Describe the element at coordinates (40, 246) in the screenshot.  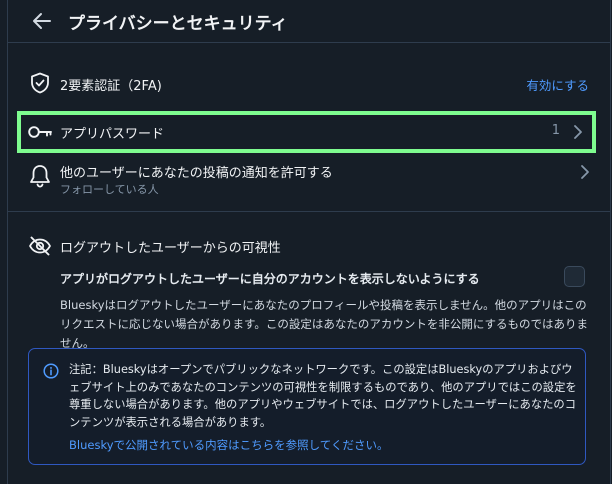
I see `eye-slash-icon` at that location.